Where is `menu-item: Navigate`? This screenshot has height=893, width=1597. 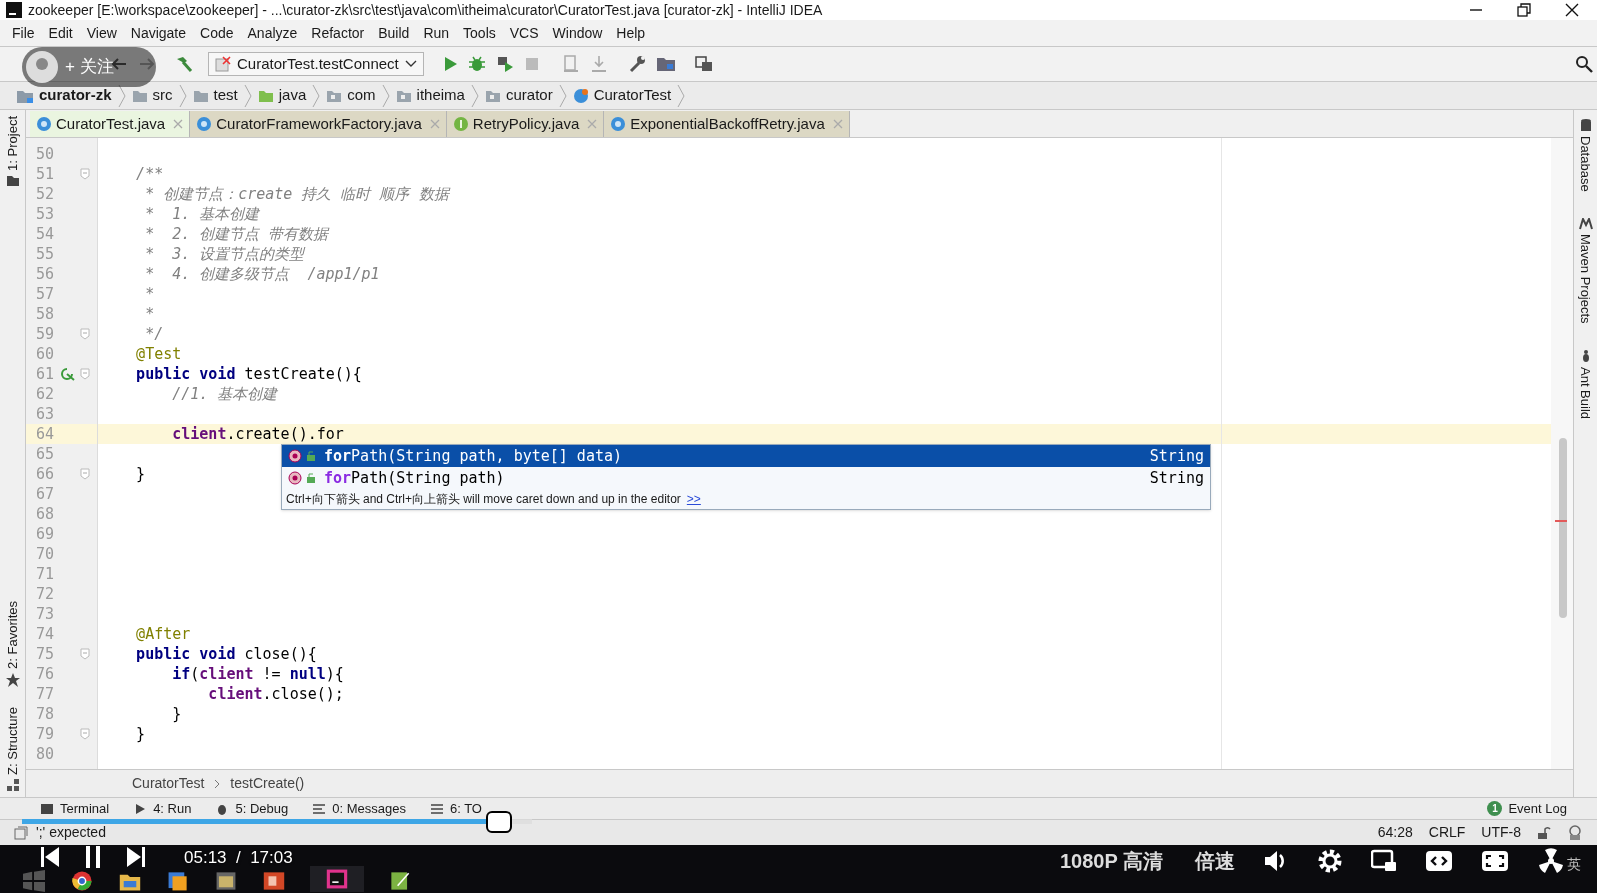
menu-item: Navigate is located at coordinates (158, 33).